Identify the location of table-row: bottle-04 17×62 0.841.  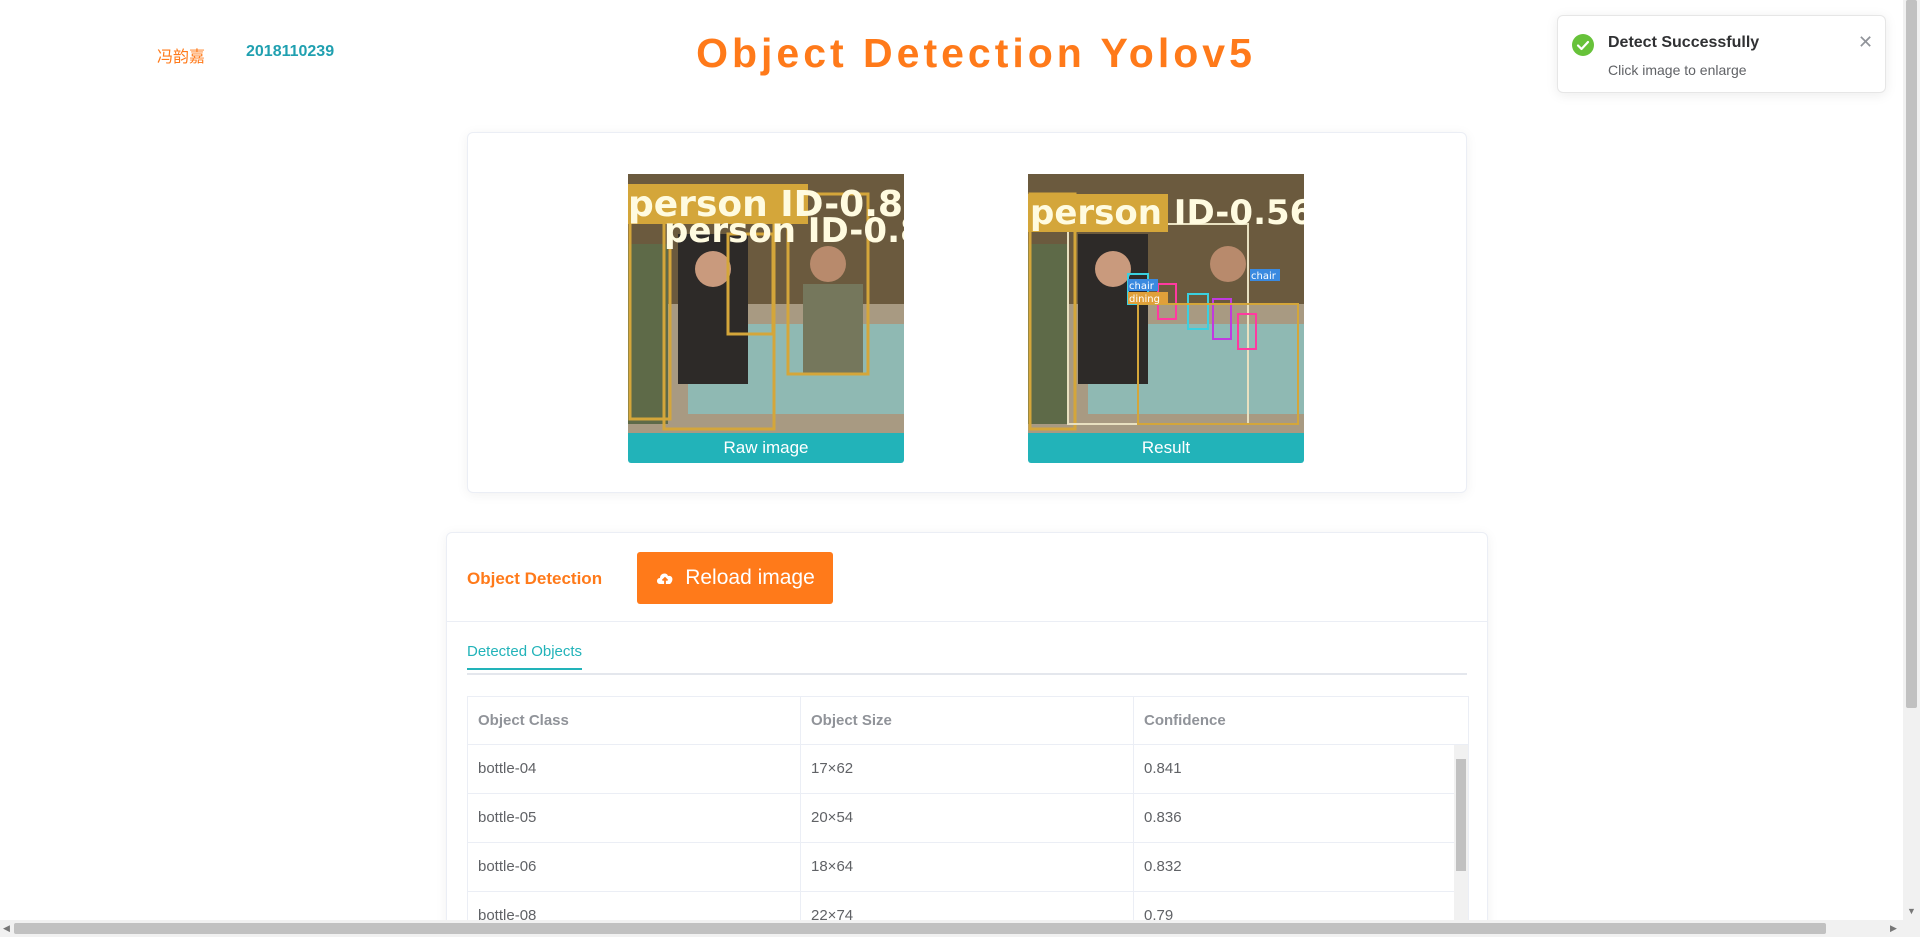
(968, 769).